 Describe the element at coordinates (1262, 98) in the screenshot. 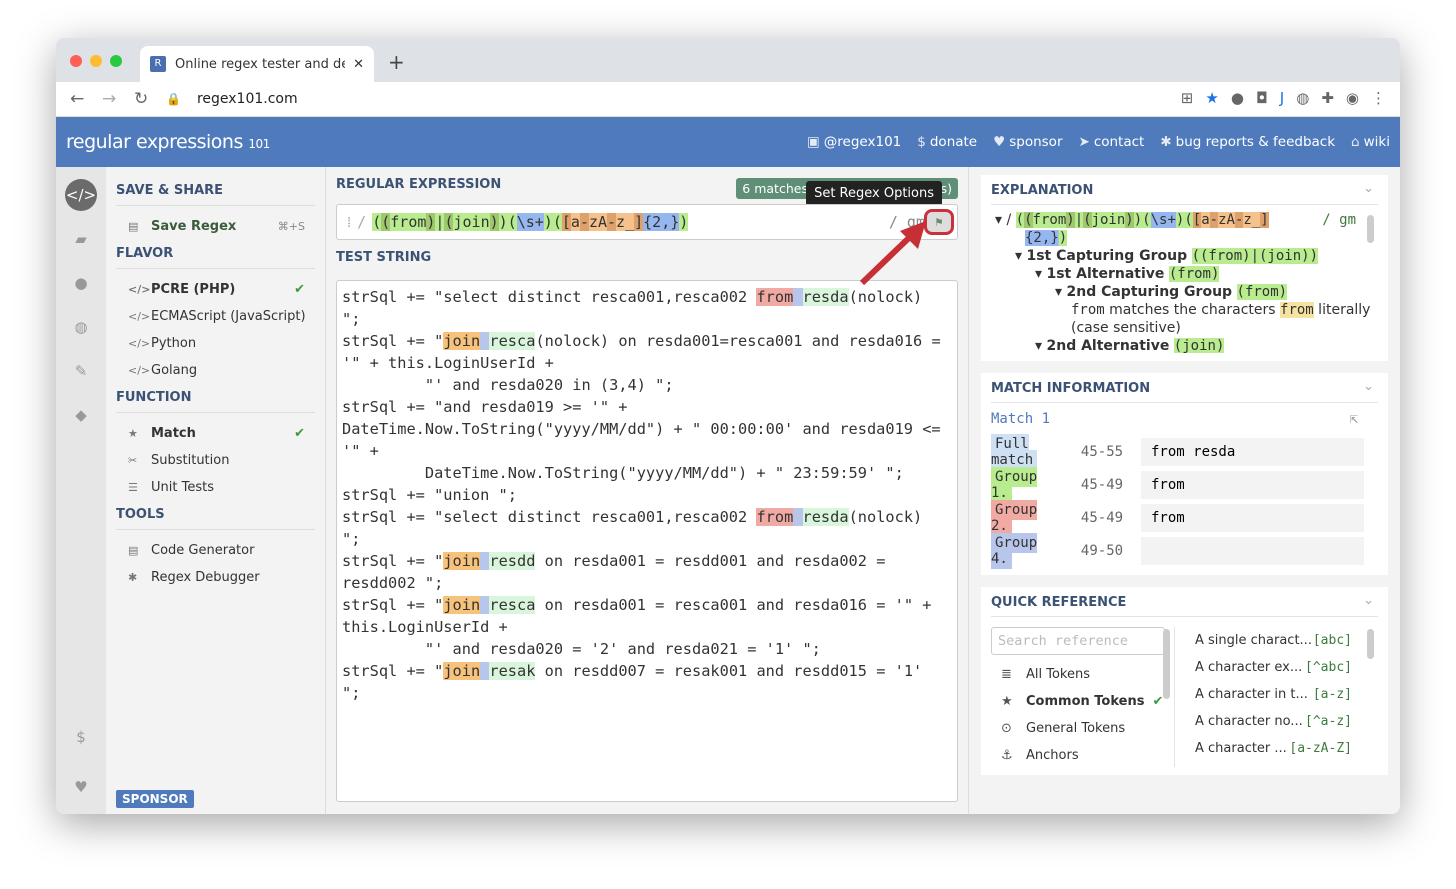

I see `camera-icon: ◘` at that location.